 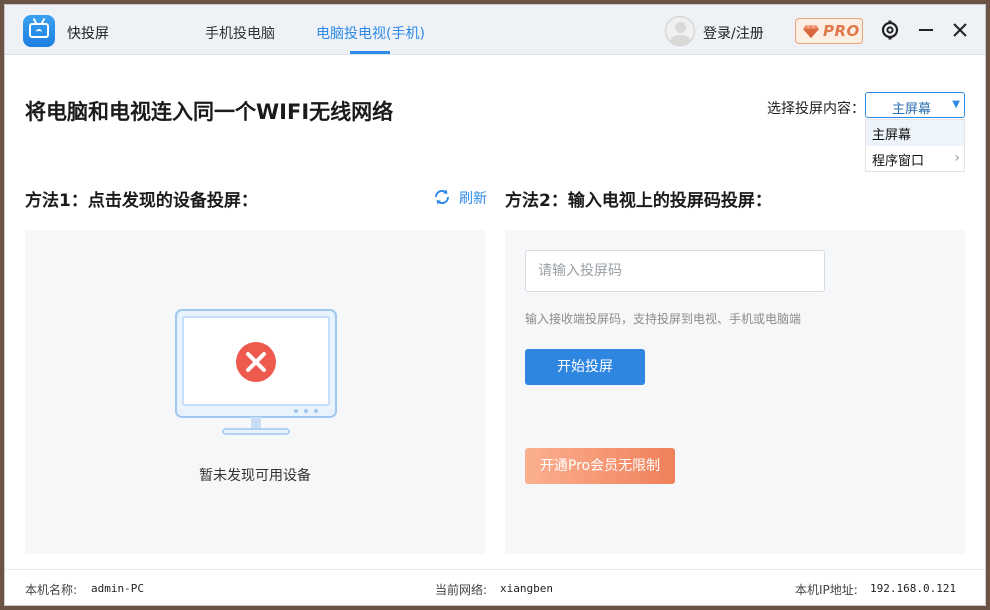 I want to click on screen-content-select: 主屏幕 ▼, so click(x=915, y=105).